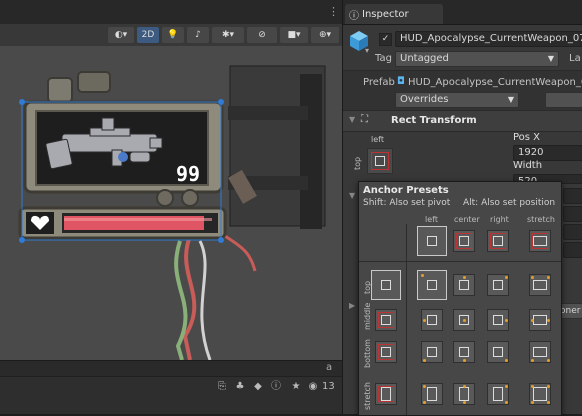  Describe the element at coordinates (540, 241) in the screenshot. I see `preset-col-stretch-header` at that location.